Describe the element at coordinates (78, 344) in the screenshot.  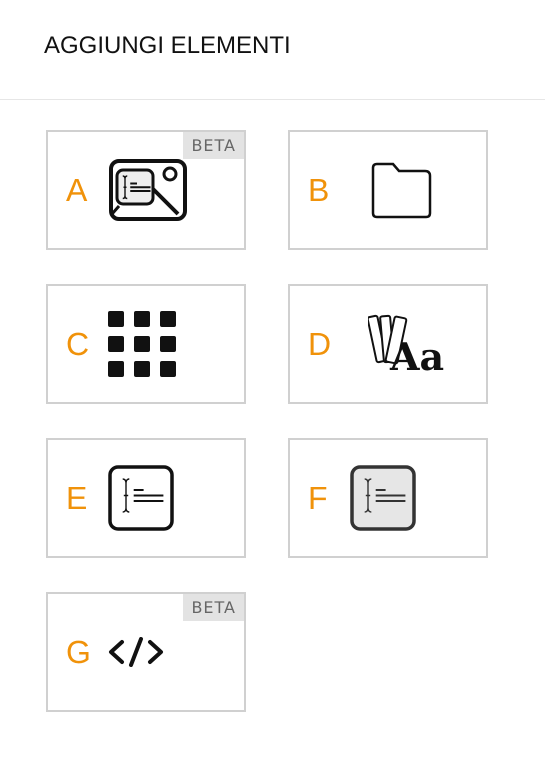
I see `card-letter: C` at that location.